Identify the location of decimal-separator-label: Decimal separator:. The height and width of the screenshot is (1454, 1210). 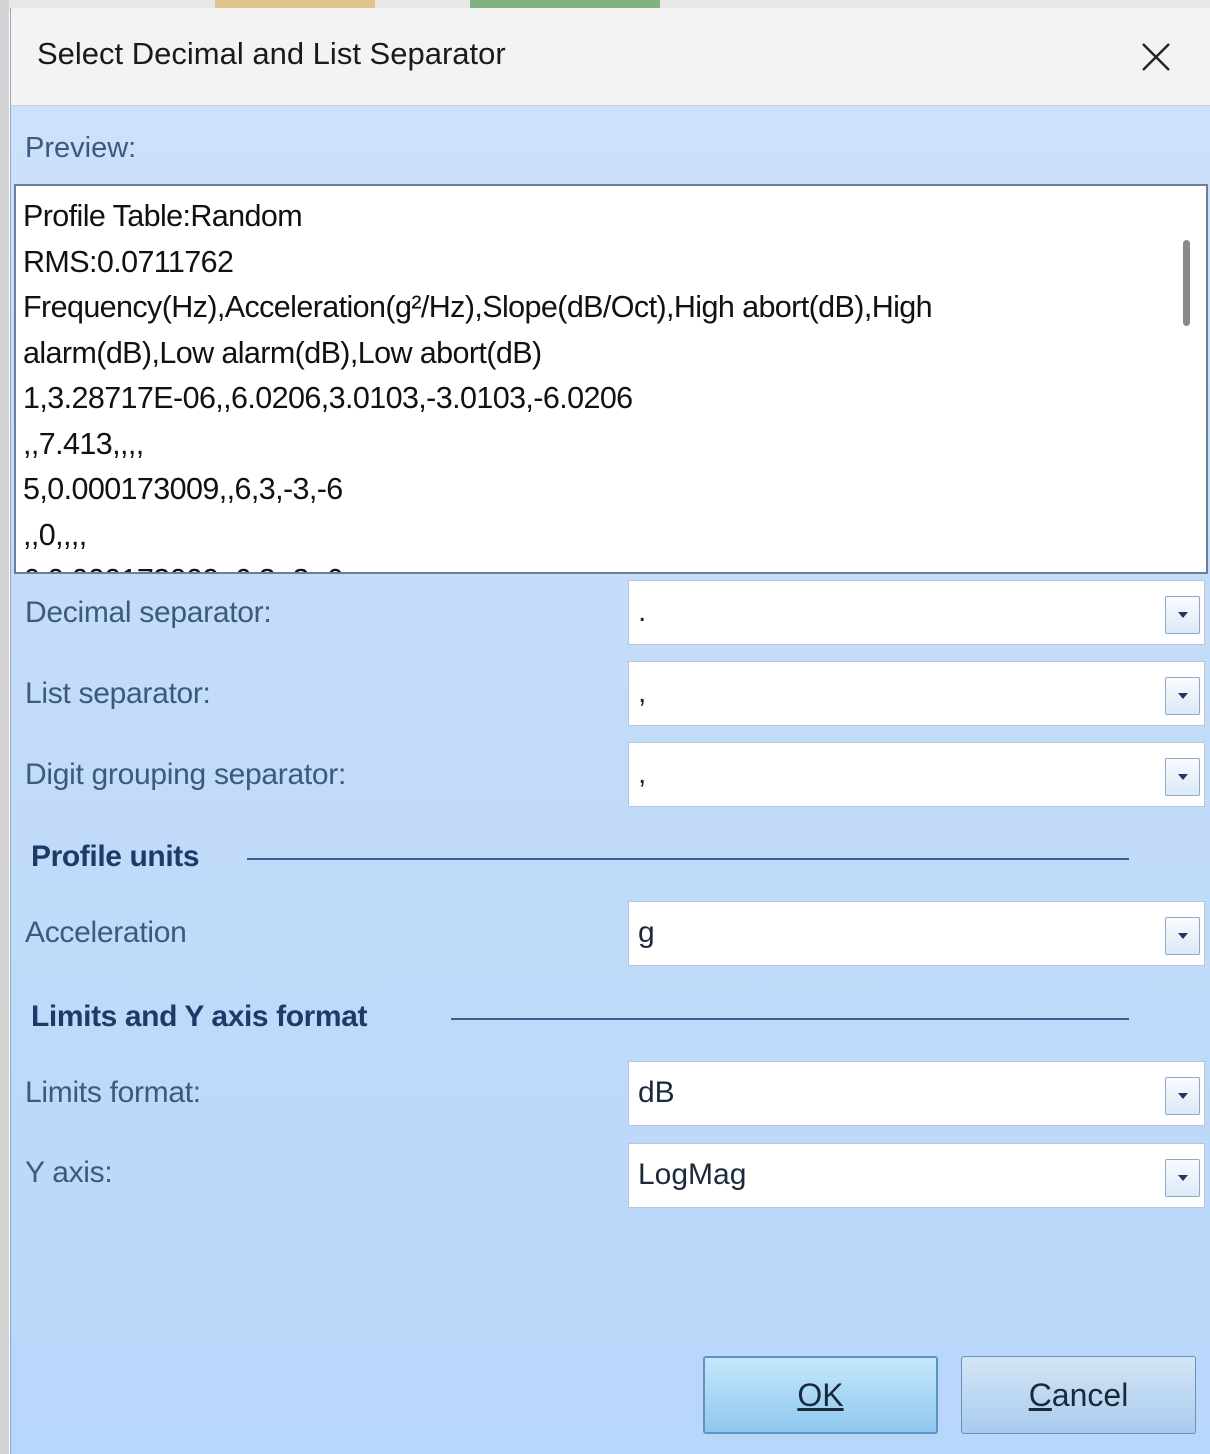
(148, 612).